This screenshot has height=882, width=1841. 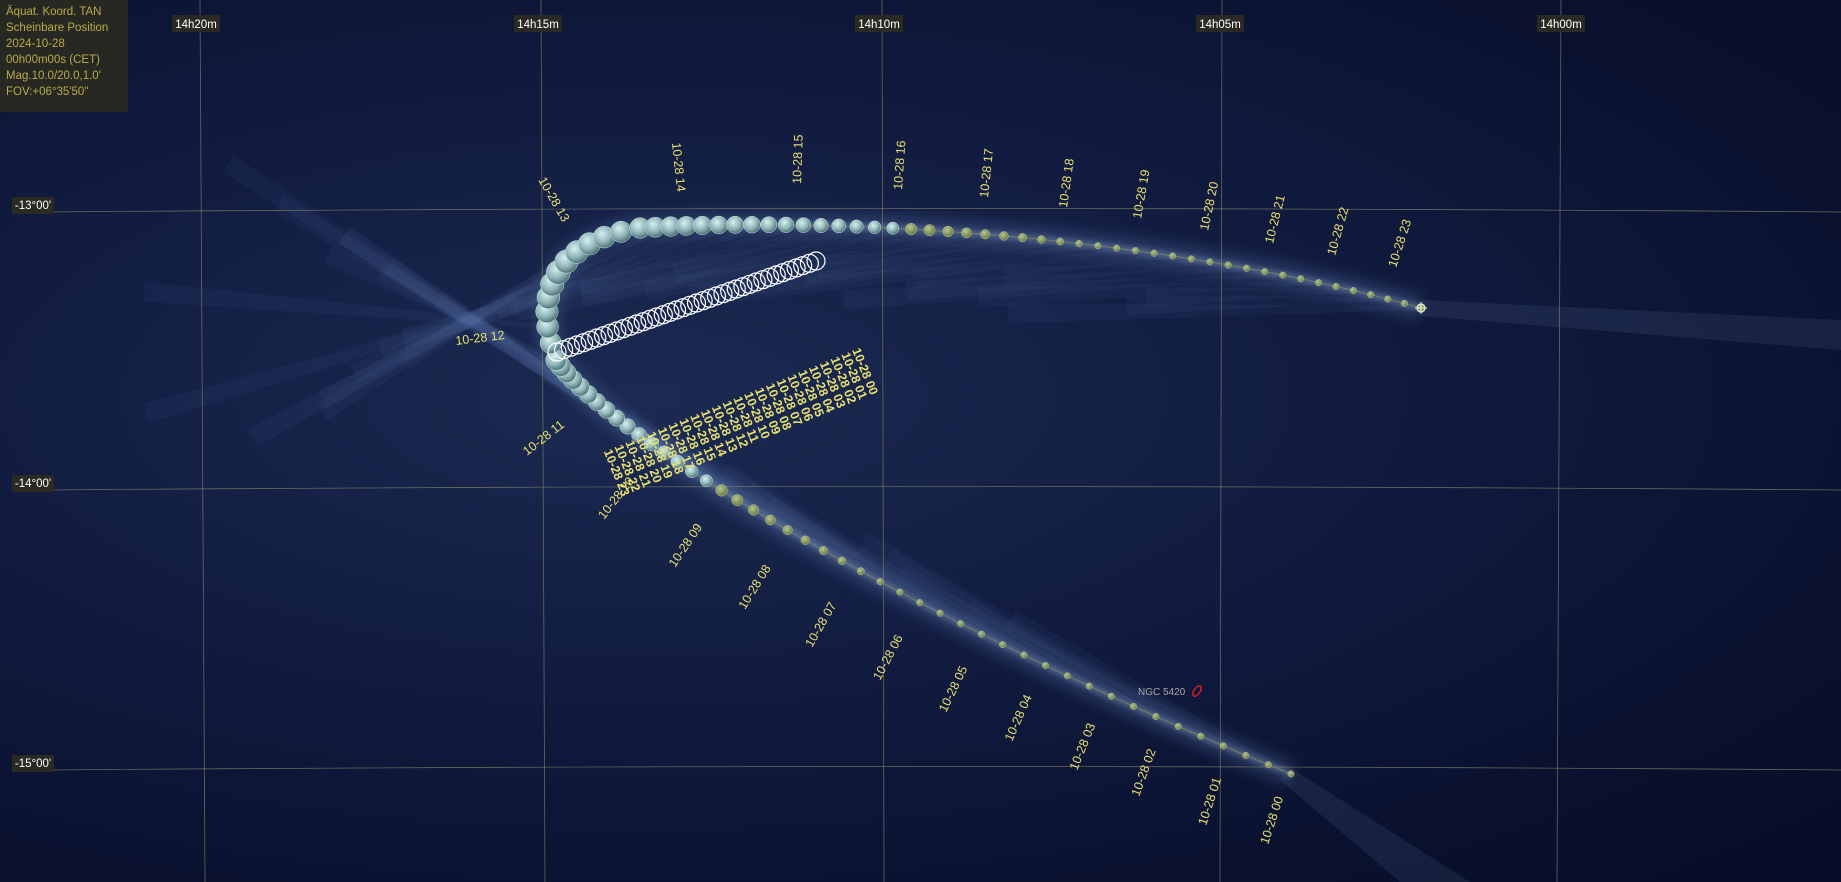 What do you see at coordinates (1375, 825) in the screenshot?
I see `tail-ray-south` at bounding box center [1375, 825].